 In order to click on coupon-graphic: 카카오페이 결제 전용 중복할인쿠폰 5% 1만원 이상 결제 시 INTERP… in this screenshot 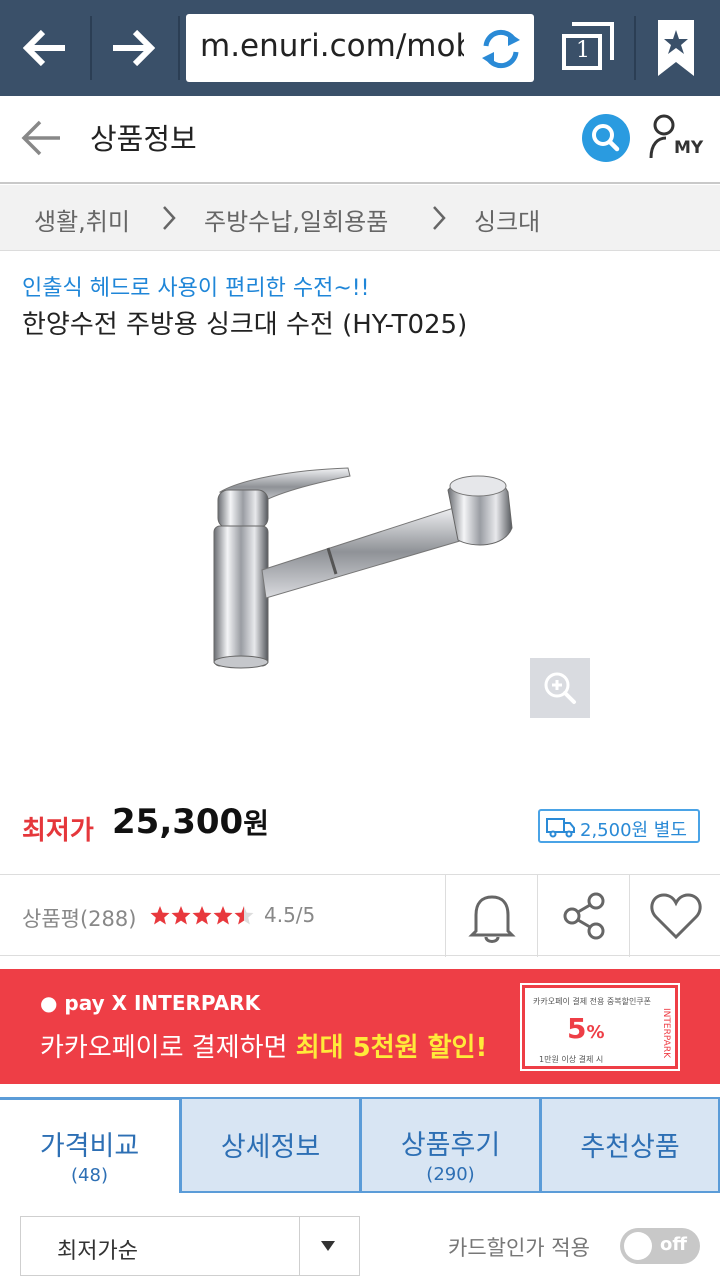, I will do `click(600, 1027)`.